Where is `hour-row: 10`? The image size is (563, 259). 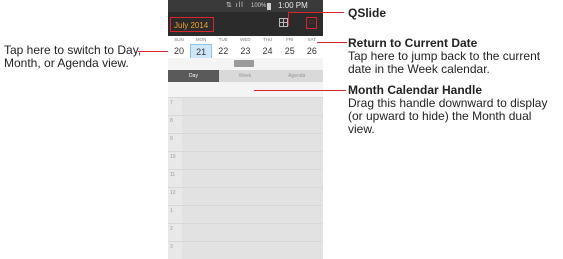 hour-row: 10 is located at coordinates (245, 160).